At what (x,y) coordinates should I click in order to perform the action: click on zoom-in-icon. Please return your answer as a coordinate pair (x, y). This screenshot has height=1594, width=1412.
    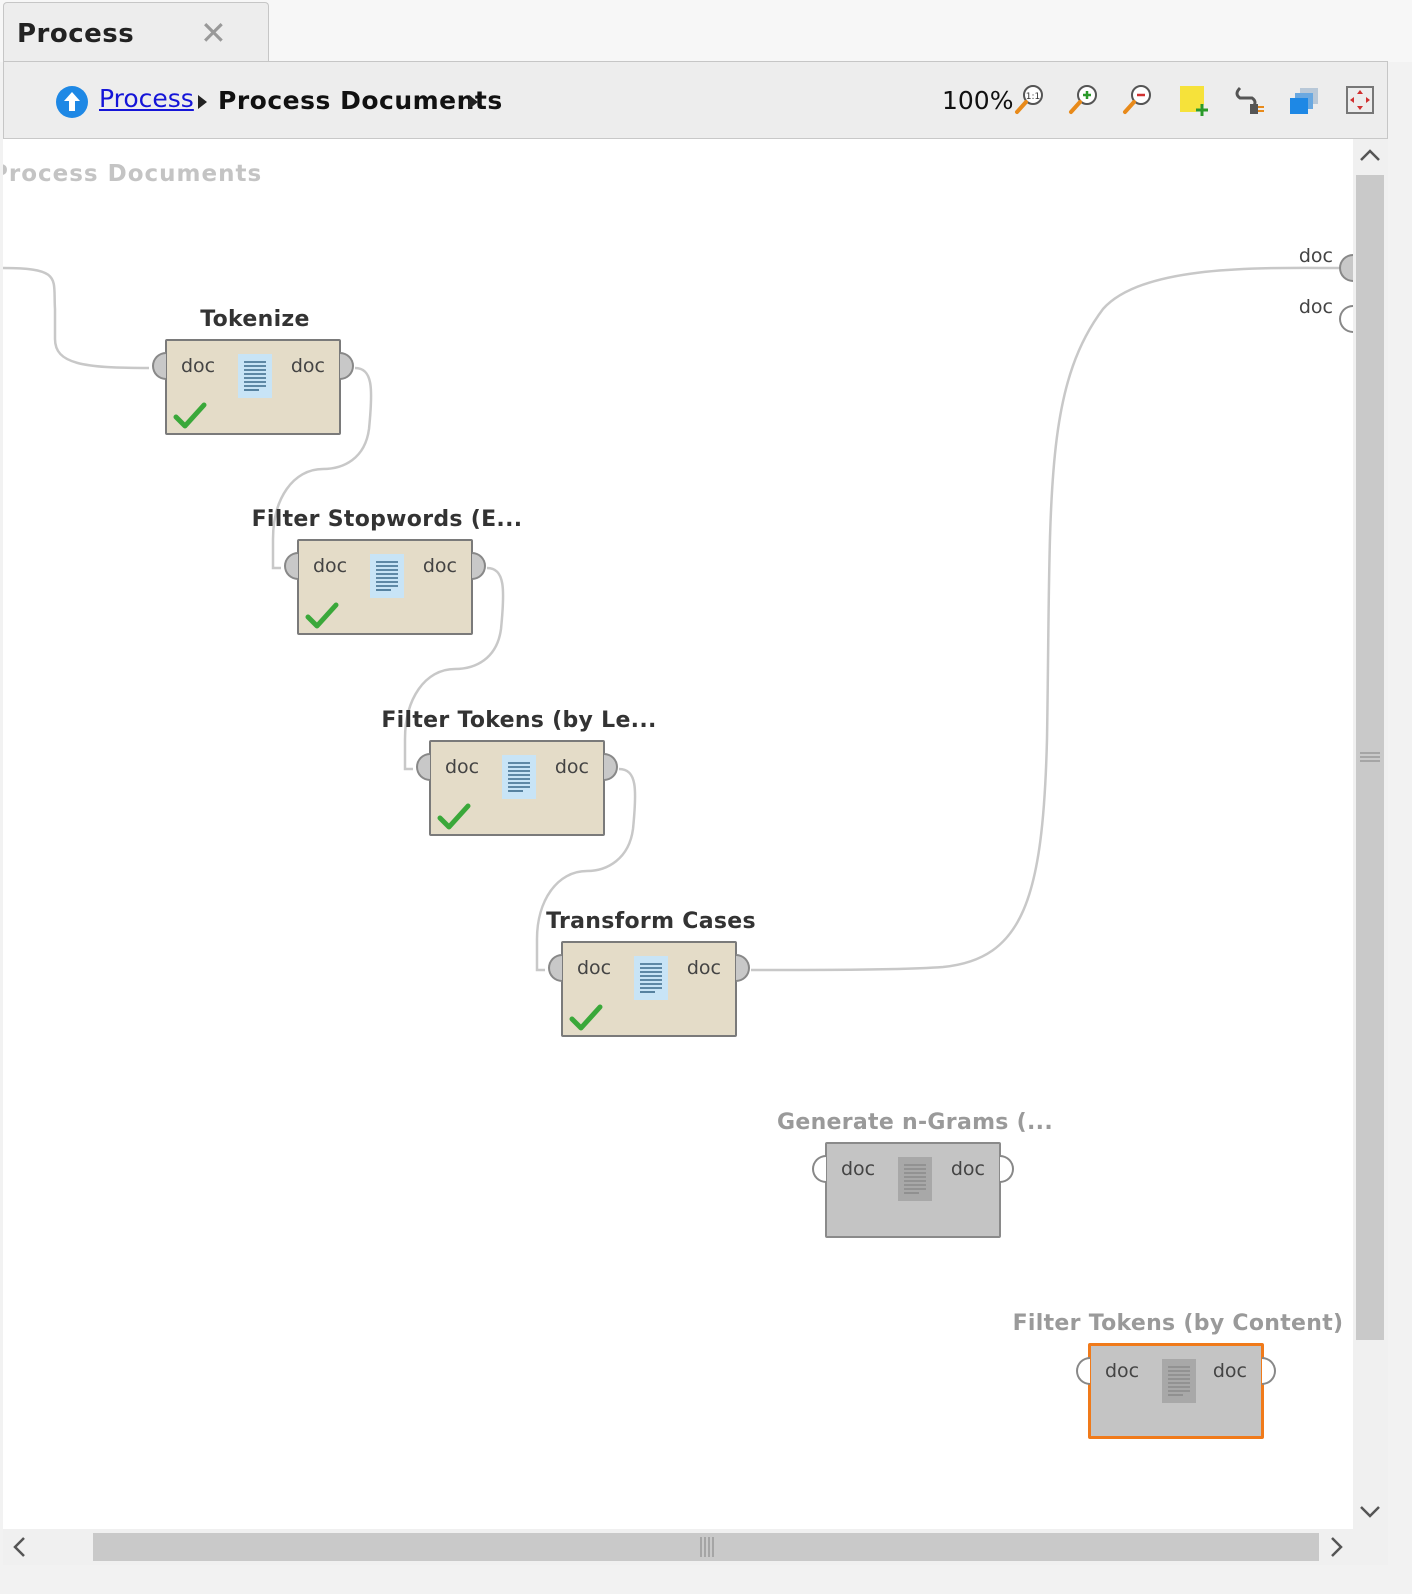
    Looking at the image, I should click on (1084, 100).